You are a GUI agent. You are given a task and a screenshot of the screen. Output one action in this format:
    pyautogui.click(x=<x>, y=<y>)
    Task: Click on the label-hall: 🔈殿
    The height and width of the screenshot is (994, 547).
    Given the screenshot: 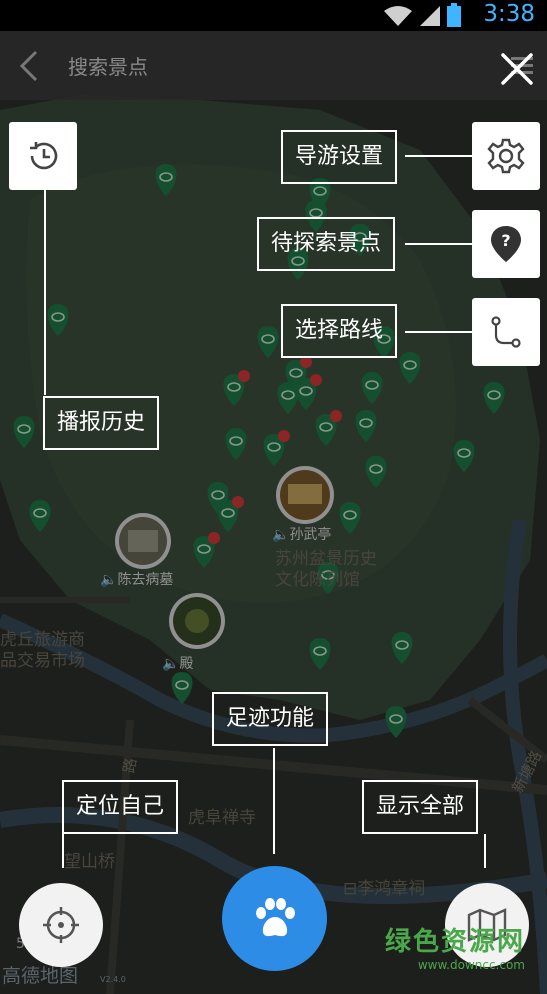 What is the action you would take?
    pyautogui.click(x=178, y=664)
    